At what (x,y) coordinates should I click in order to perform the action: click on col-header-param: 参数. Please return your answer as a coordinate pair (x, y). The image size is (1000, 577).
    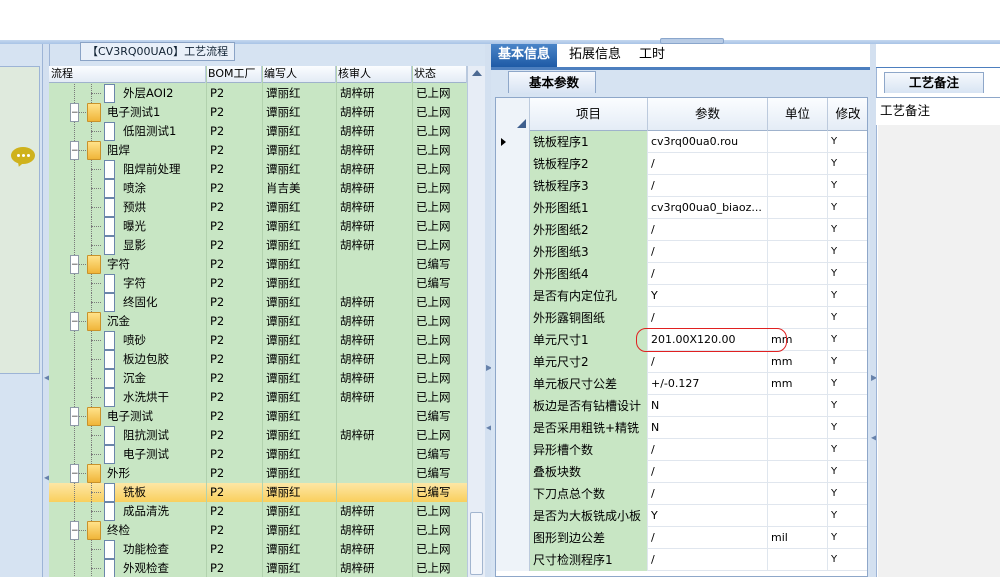
    Looking at the image, I should click on (708, 114).